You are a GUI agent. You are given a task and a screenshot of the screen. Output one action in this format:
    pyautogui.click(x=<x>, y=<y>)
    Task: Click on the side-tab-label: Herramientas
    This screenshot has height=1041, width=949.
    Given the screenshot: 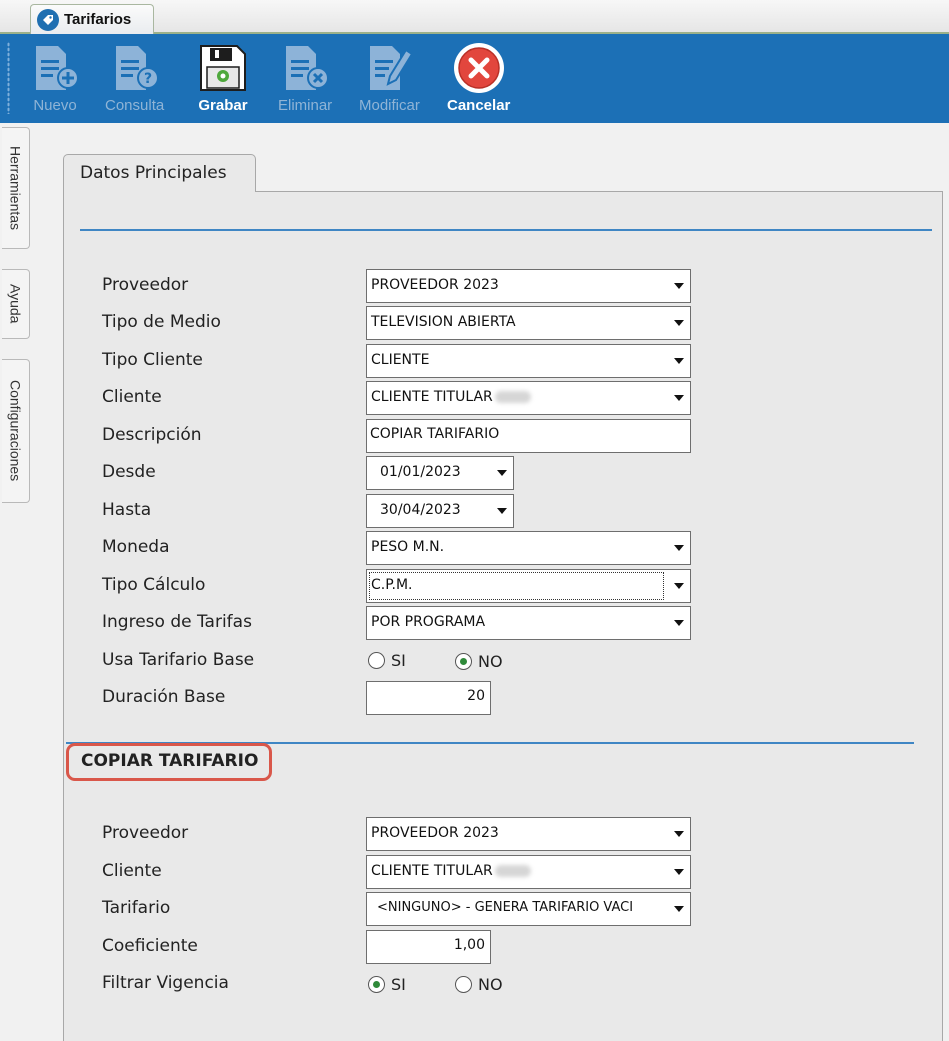 What is the action you would take?
    pyautogui.click(x=15, y=188)
    